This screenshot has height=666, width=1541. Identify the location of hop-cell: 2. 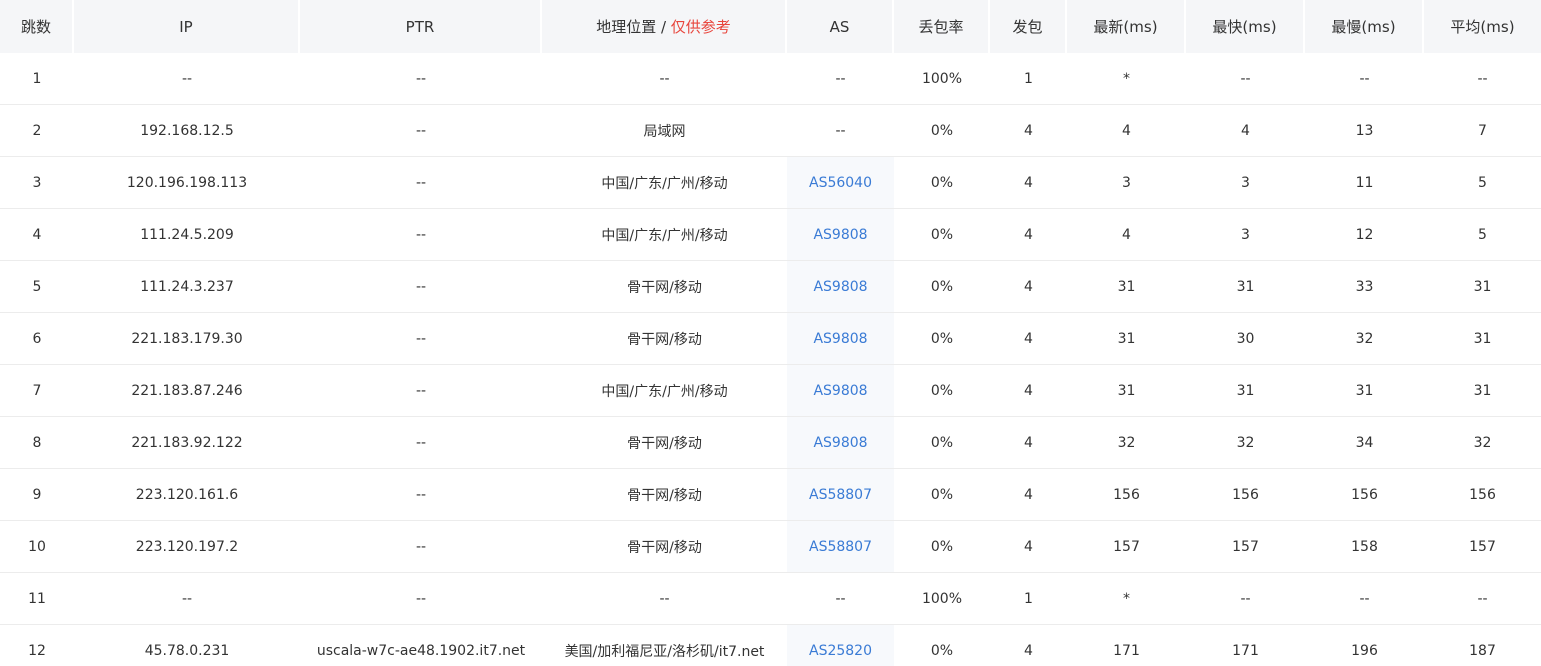
(37, 131).